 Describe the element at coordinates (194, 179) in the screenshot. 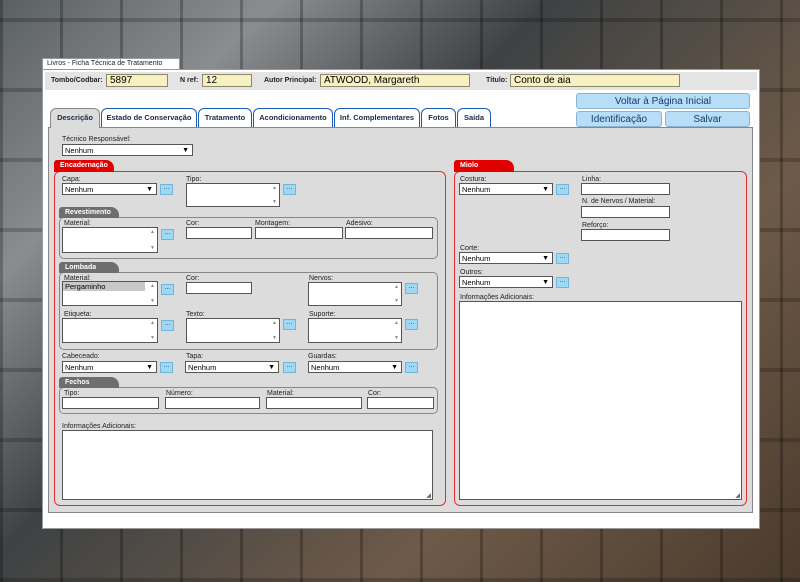

I see `tipo-label: Tipo:` at that location.